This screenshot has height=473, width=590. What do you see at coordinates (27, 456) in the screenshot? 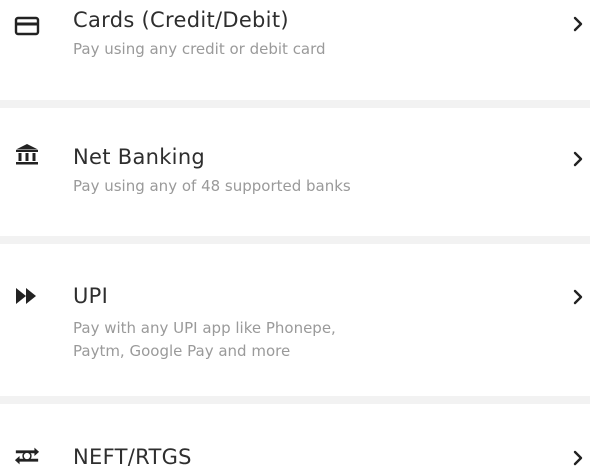
I see `transfer-icon` at bounding box center [27, 456].